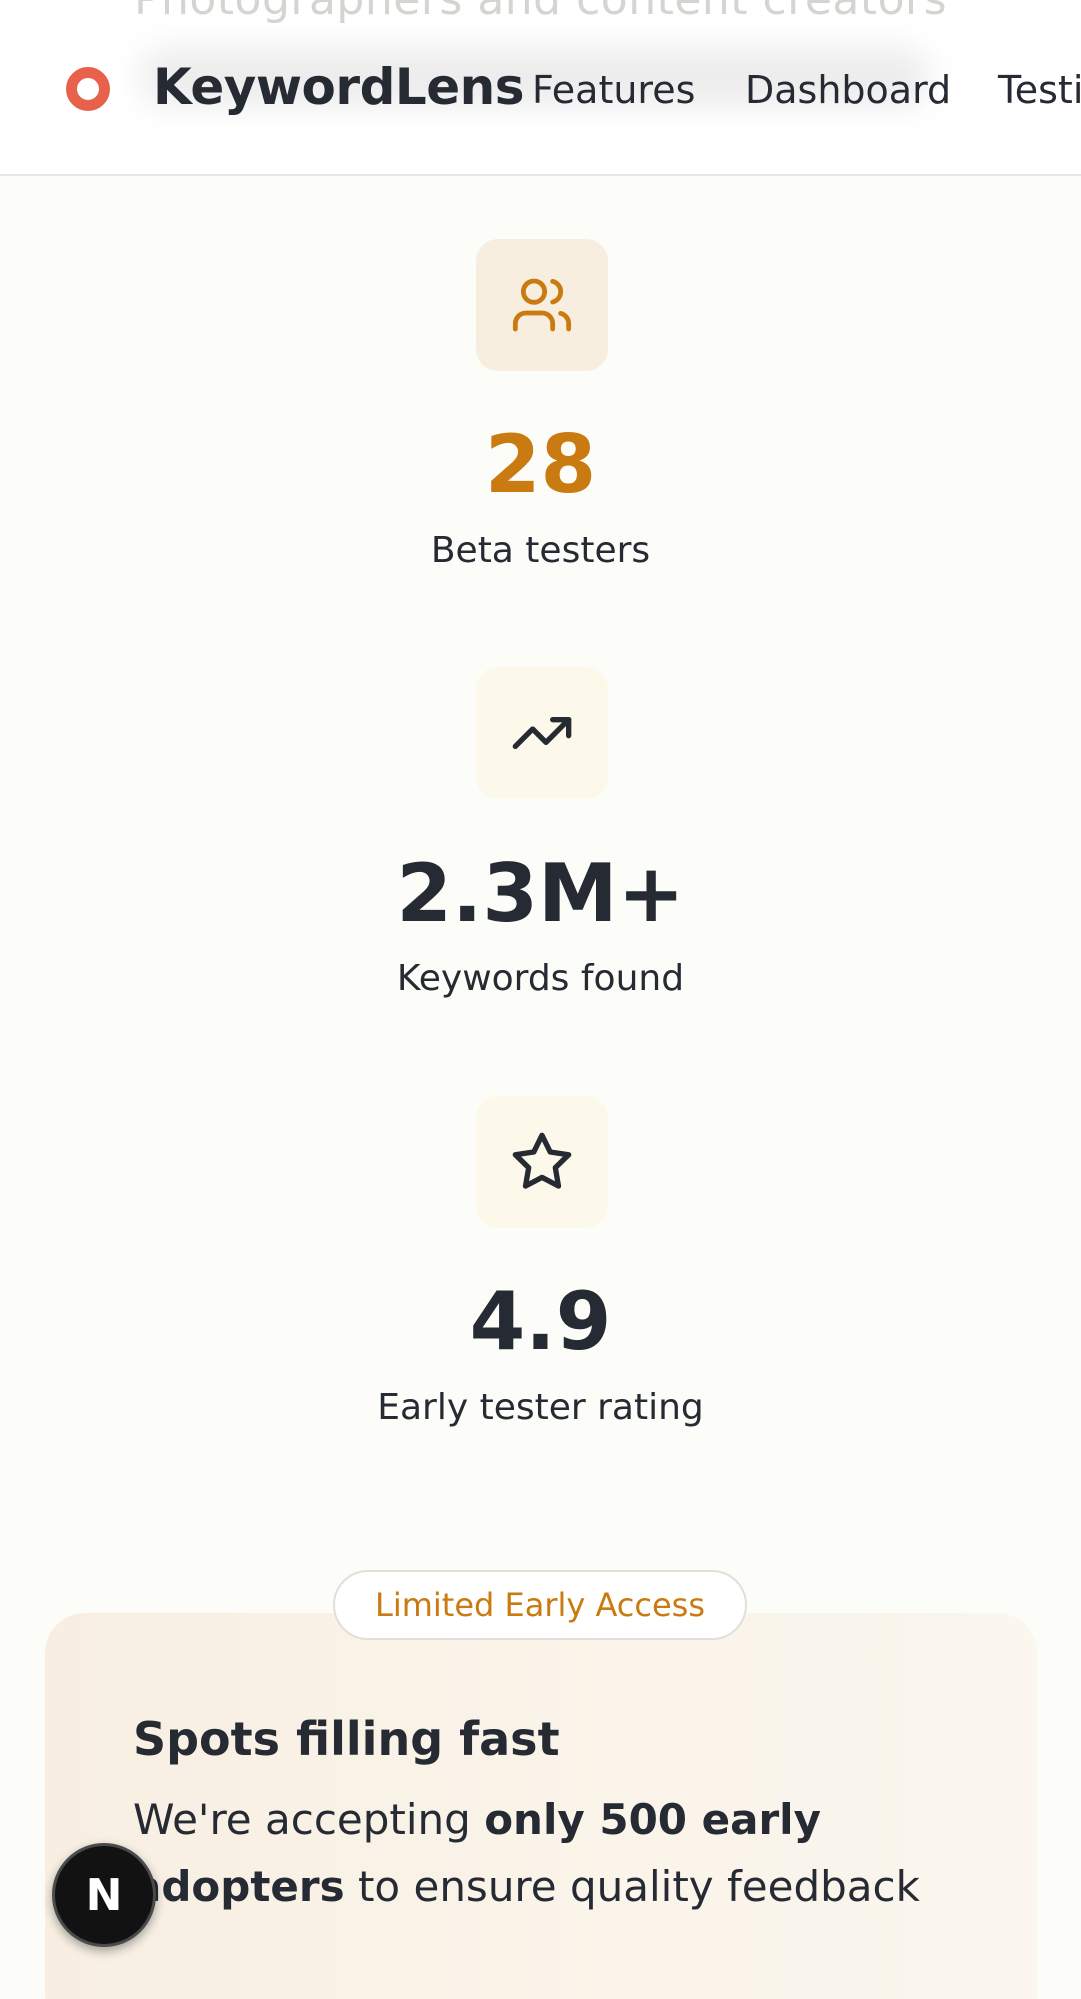 The image size is (1081, 1999). What do you see at coordinates (346, 1739) in the screenshot?
I see `early-access-title: Spots filling fast` at bounding box center [346, 1739].